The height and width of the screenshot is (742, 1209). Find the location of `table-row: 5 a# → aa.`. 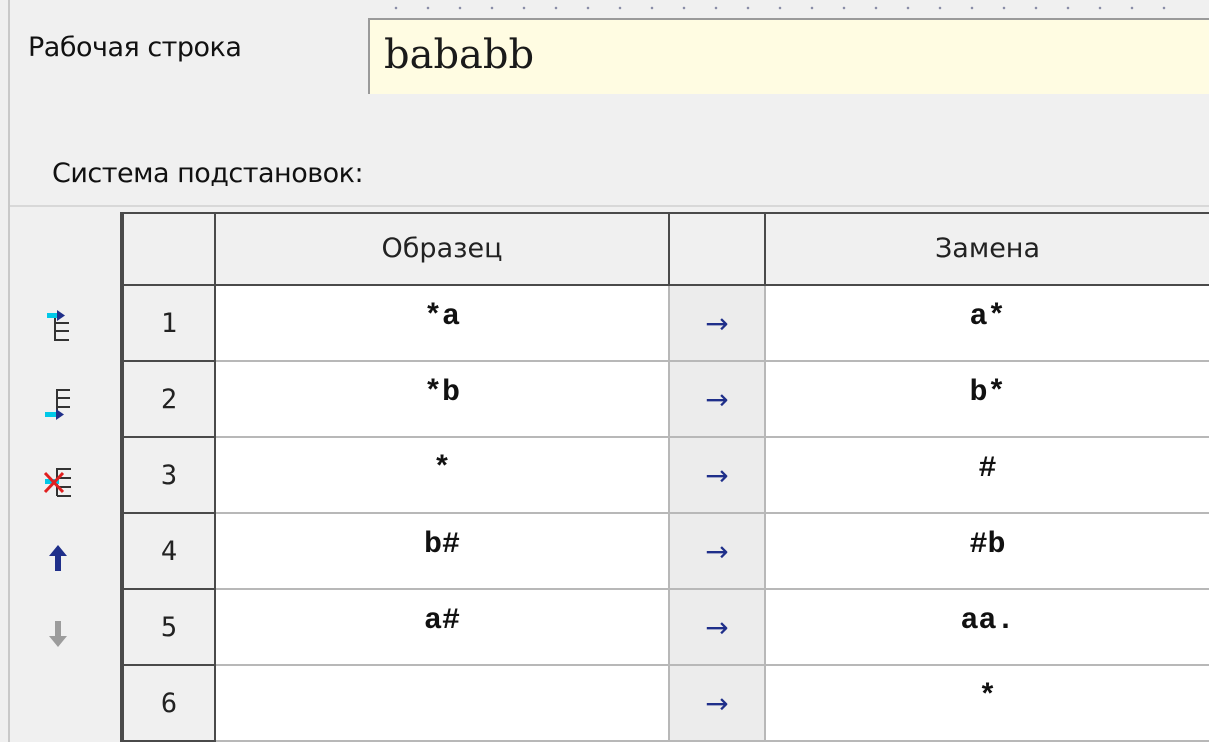

table-row: 5 a# → aa. is located at coordinates (664, 628).